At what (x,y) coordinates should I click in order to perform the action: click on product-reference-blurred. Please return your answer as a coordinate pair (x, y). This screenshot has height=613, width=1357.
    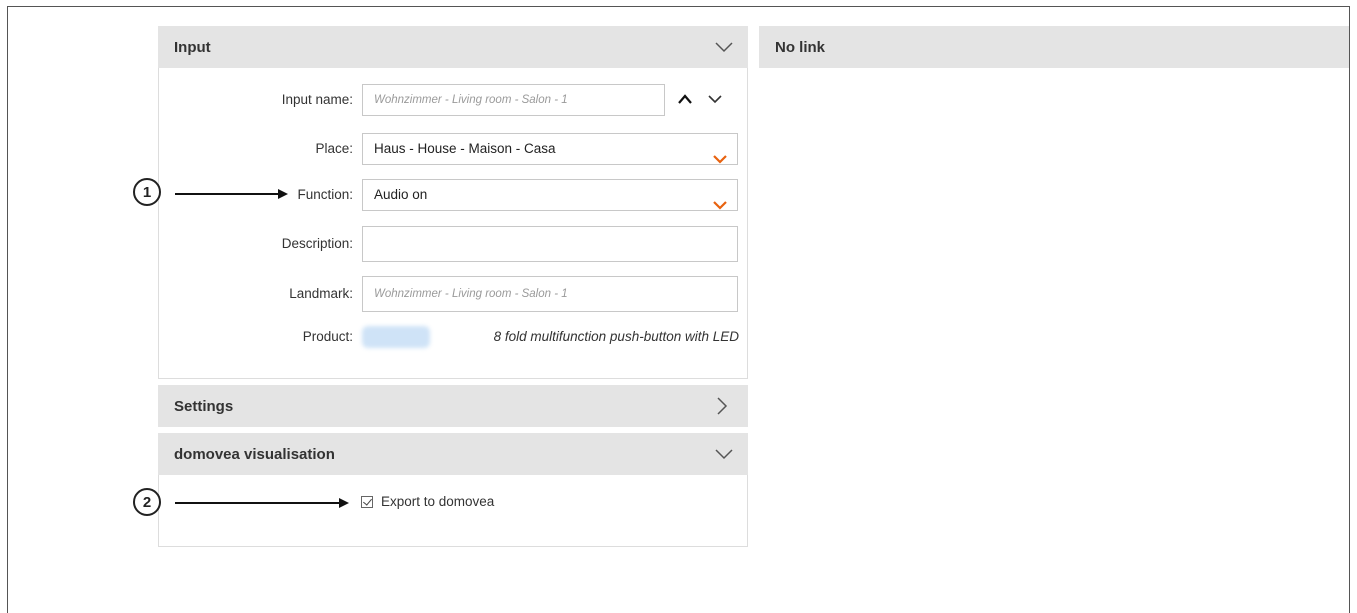
    Looking at the image, I should click on (396, 337).